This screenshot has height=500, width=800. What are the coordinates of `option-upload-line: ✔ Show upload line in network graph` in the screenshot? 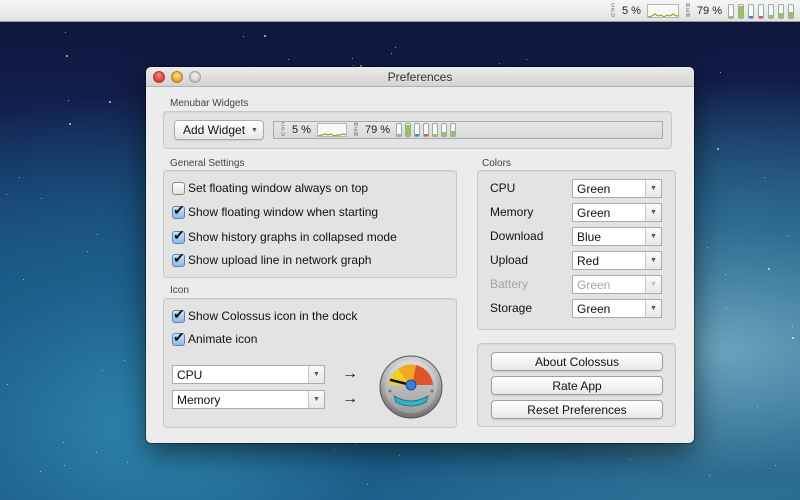 It's located at (272, 258).